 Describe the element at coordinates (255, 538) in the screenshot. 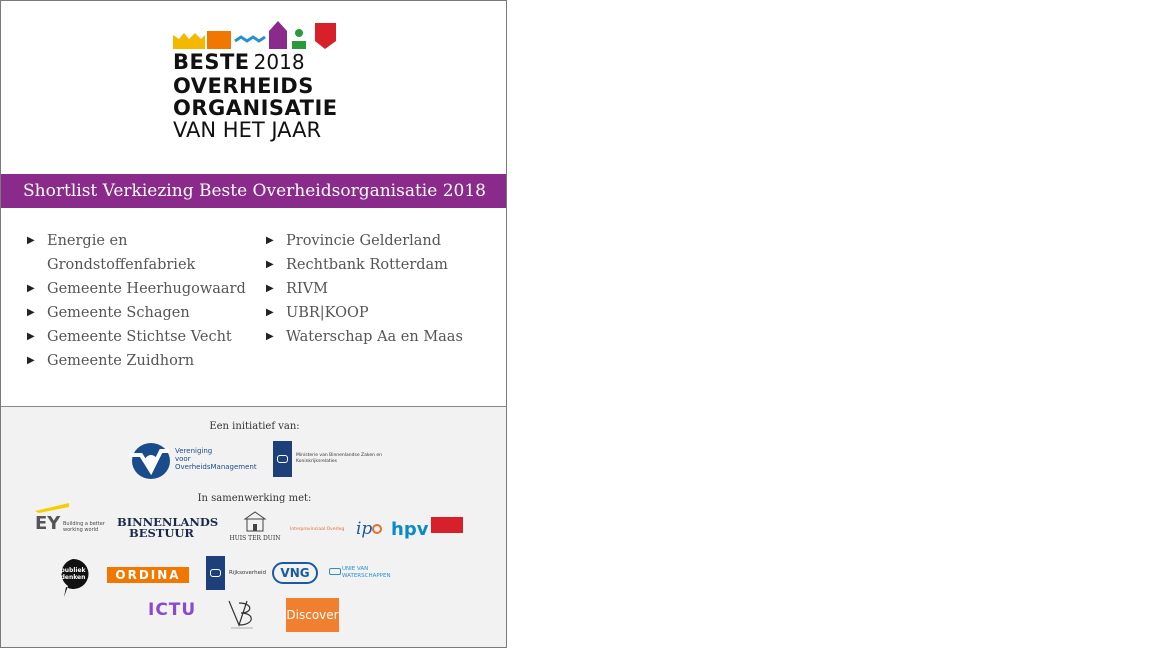

I see `huis-ter-duin-wordmark: HUIS TER DUIN` at that location.